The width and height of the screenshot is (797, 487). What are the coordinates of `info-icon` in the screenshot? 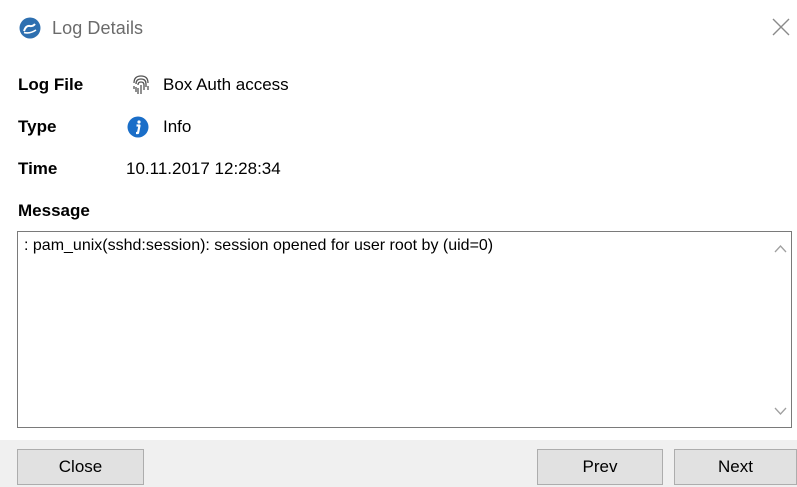 It's located at (138, 127).